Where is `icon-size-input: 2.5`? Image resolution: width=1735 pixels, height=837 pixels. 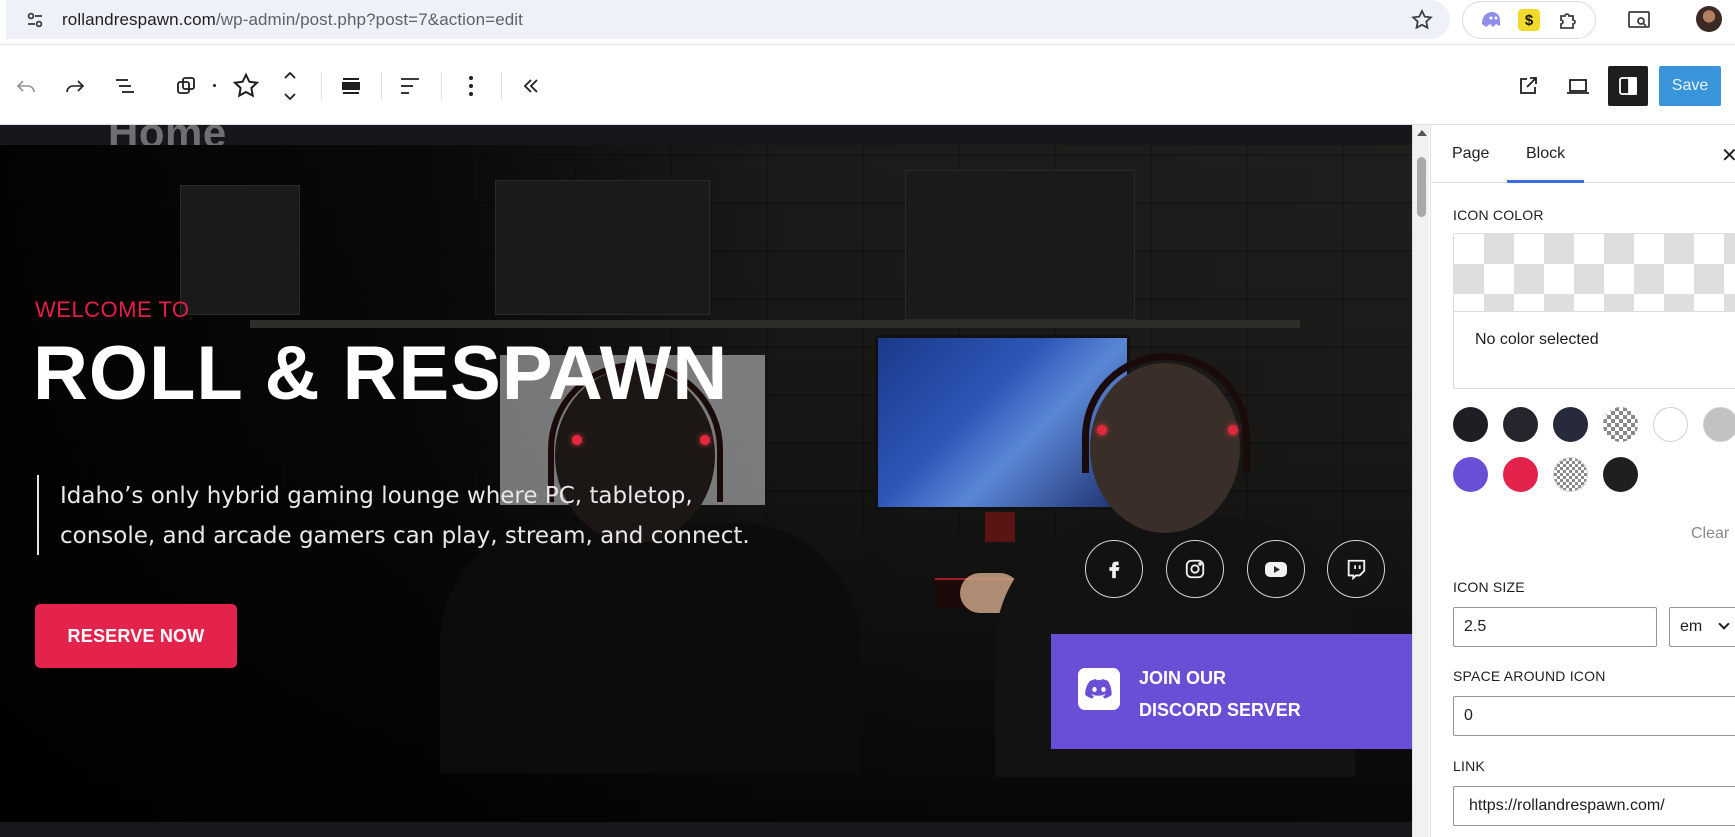 icon-size-input: 2.5 is located at coordinates (1555, 627).